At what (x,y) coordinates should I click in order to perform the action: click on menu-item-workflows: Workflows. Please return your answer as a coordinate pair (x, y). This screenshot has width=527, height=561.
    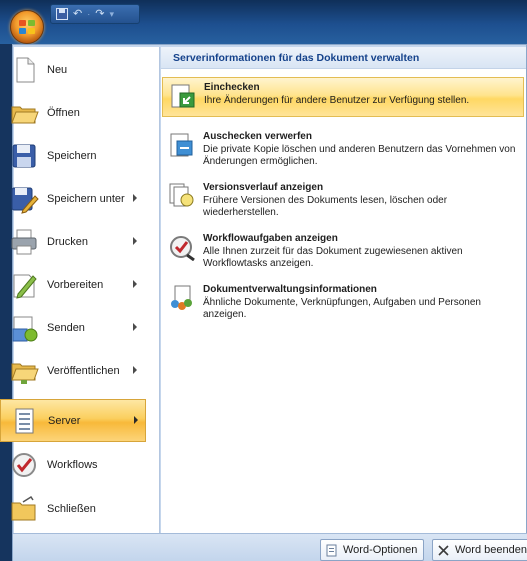
    Looking at the image, I should click on (73, 465).